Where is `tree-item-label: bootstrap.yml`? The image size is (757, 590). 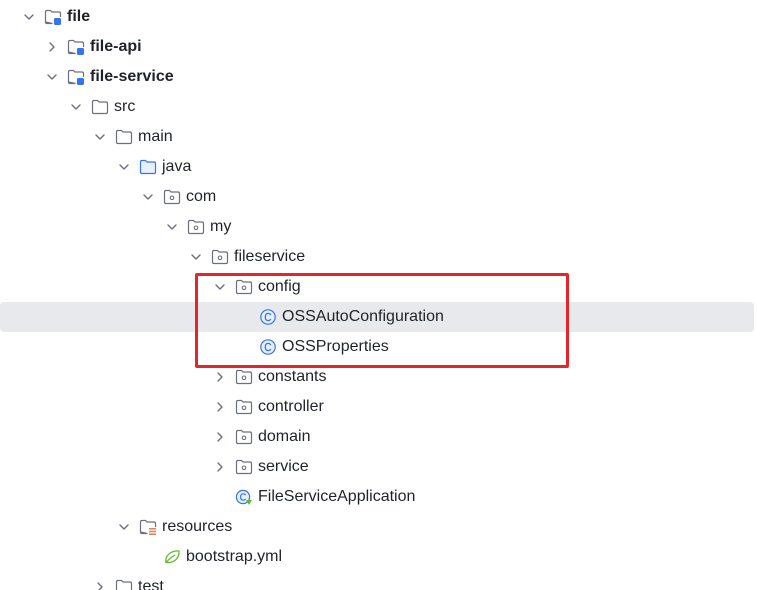
tree-item-label: bootstrap.yml is located at coordinates (234, 556).